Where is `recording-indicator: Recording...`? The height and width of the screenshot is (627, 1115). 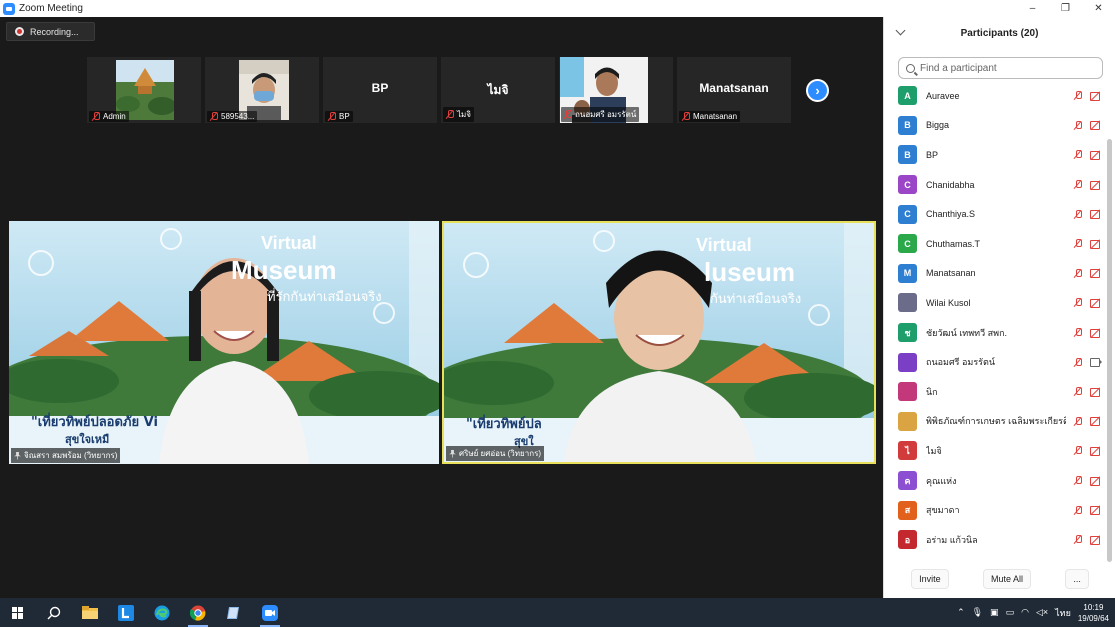
recording-indicator: Recording... is located at coordinates (50, 31).